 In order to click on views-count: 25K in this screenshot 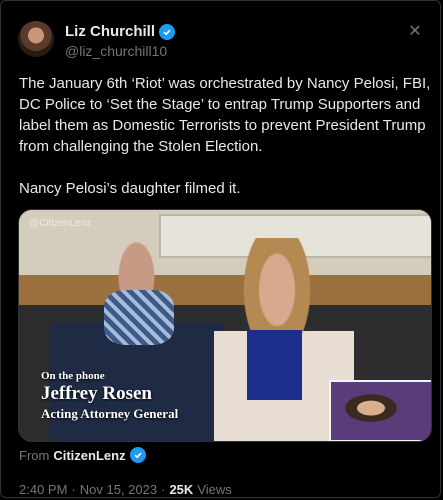, I will do `click(181, 489)`.